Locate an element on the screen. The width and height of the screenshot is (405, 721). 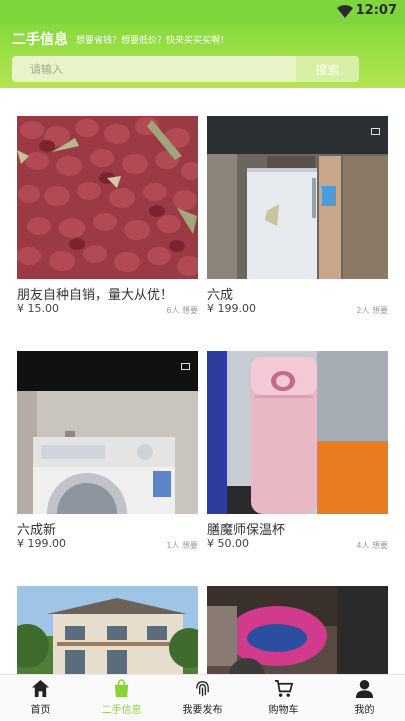
product-card: 六成 ¥ 199.00 2人 想要 is located at coordinates (297, 215).